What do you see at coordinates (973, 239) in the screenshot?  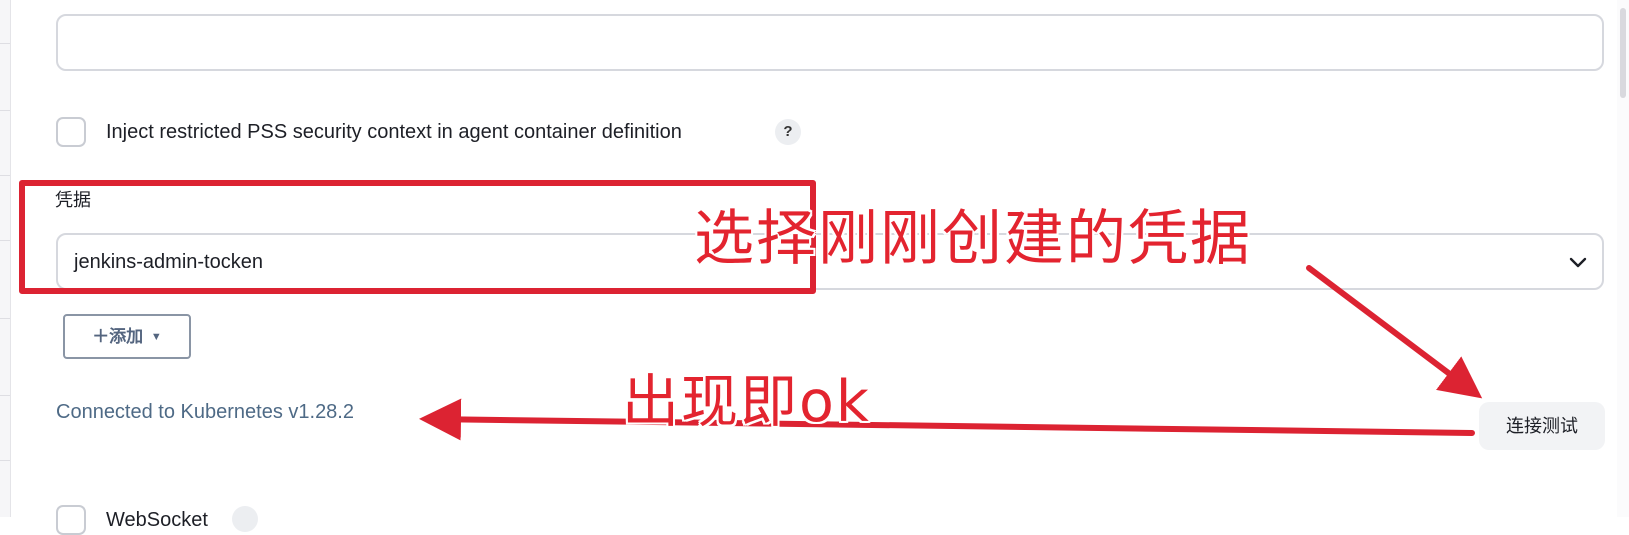 I see `annotation-select-hint: 选择刚刚创建的凭据` at bounding box center [973, 239].